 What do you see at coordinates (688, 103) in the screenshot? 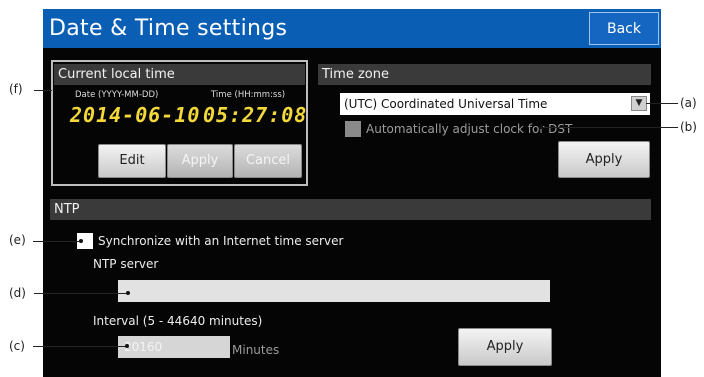
I see `callout-a: (a)` at bounding box center [688, 103].